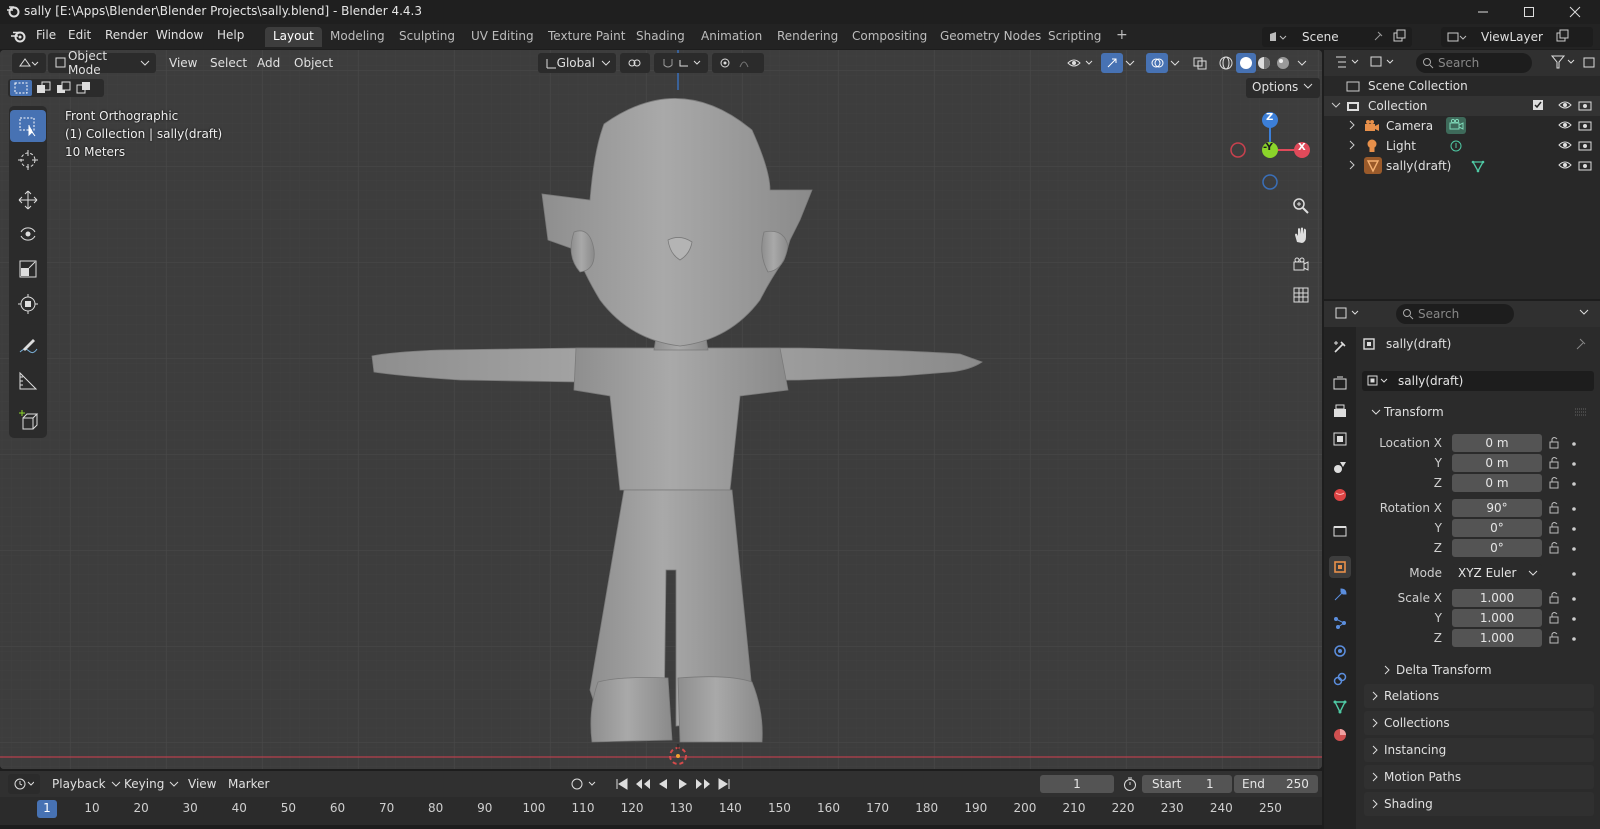 The height and width of the screenshot is (829, 1600). Describe the element at coordinates (230, 35) in the screenshot. I see `menu-help: Help` at that location.